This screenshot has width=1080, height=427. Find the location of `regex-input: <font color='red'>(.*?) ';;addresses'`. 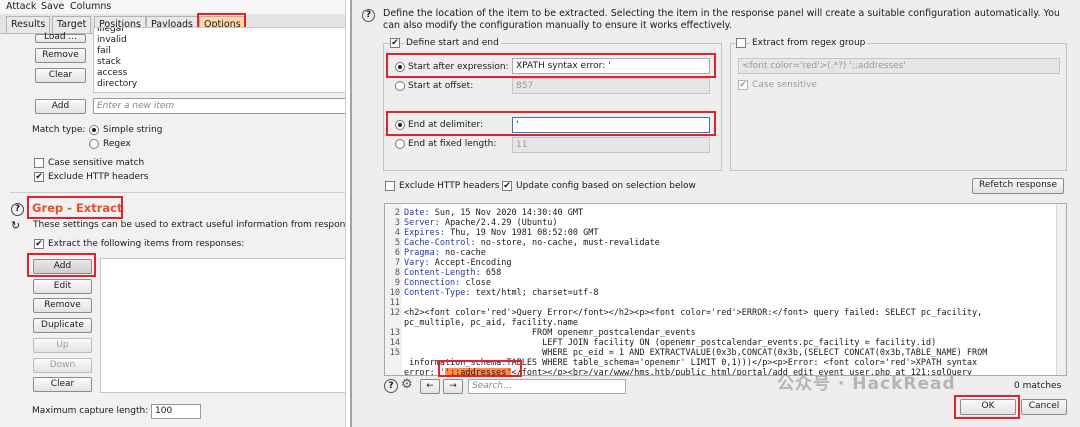

regex-input: <font color='red'>(.*?) ';;addresses' is located at coordinates (899, 66).